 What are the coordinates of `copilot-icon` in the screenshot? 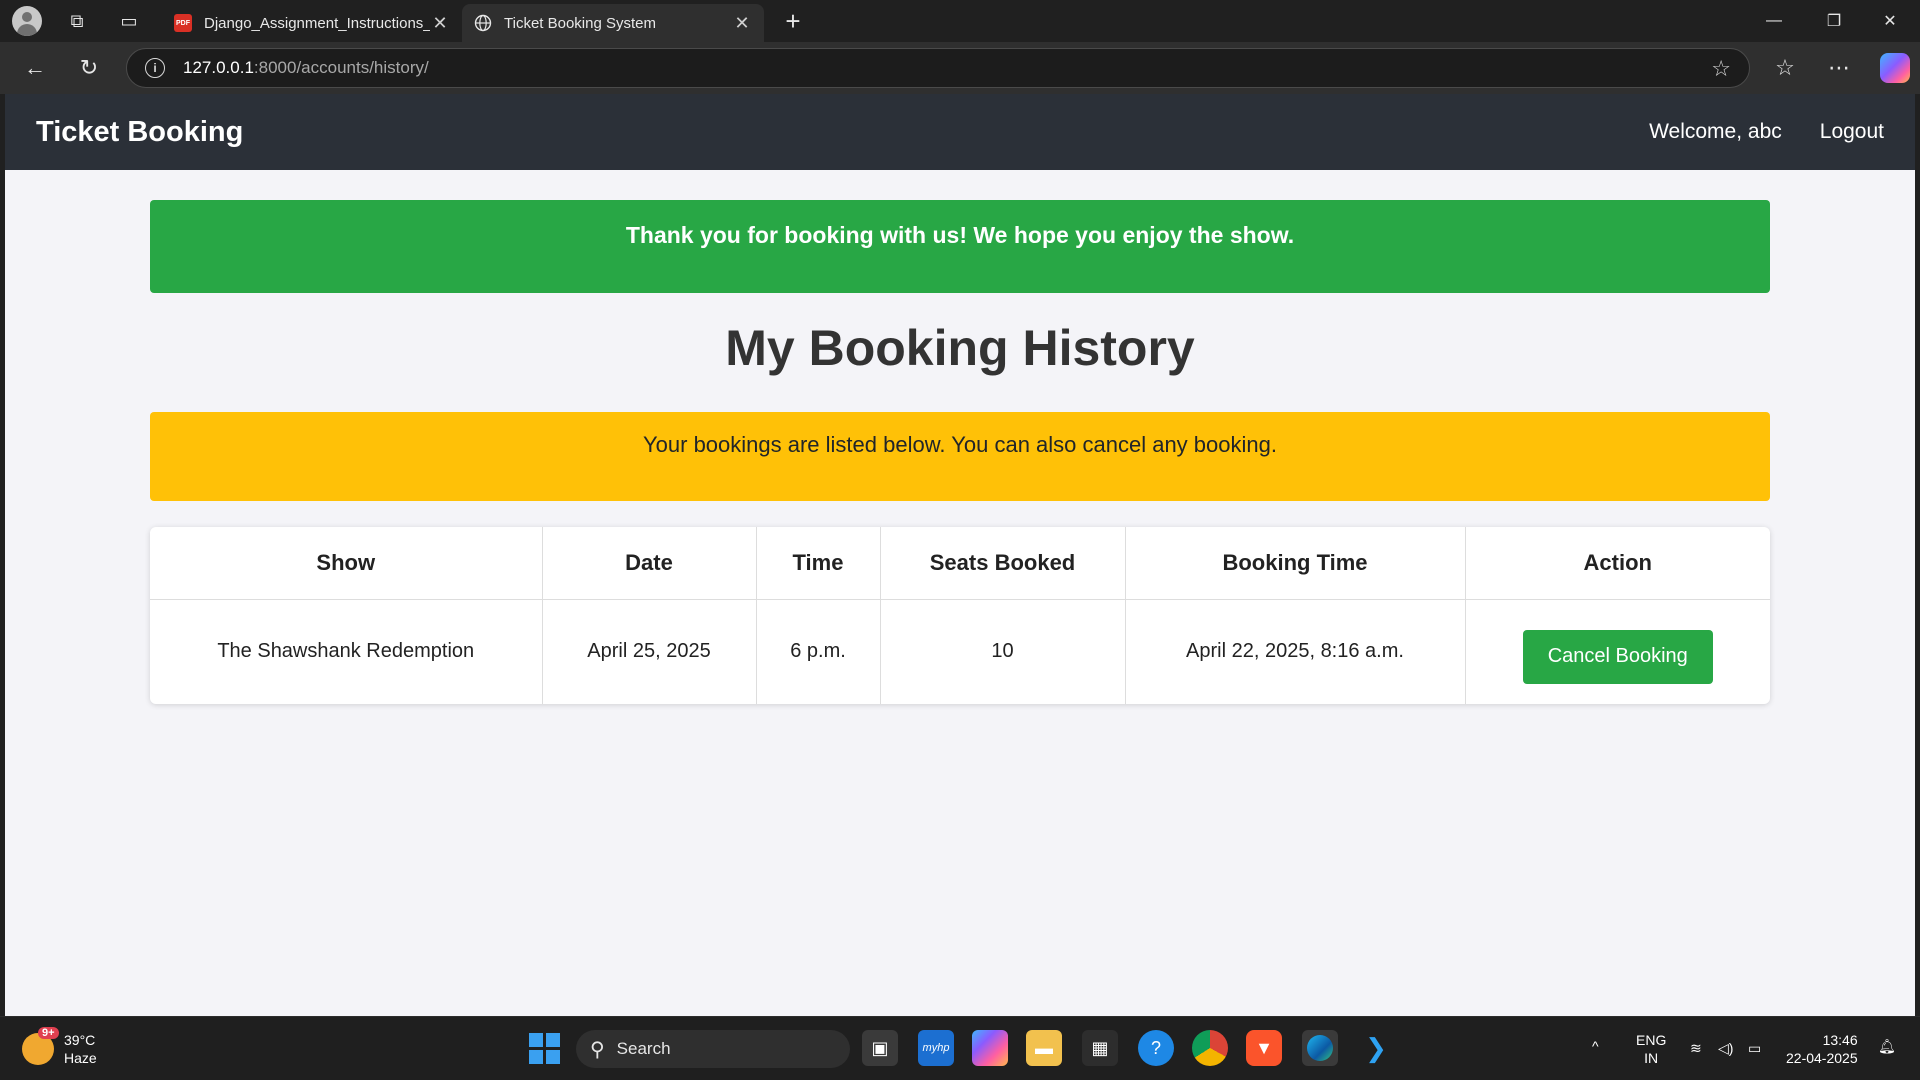 It's located at (1895, 68).